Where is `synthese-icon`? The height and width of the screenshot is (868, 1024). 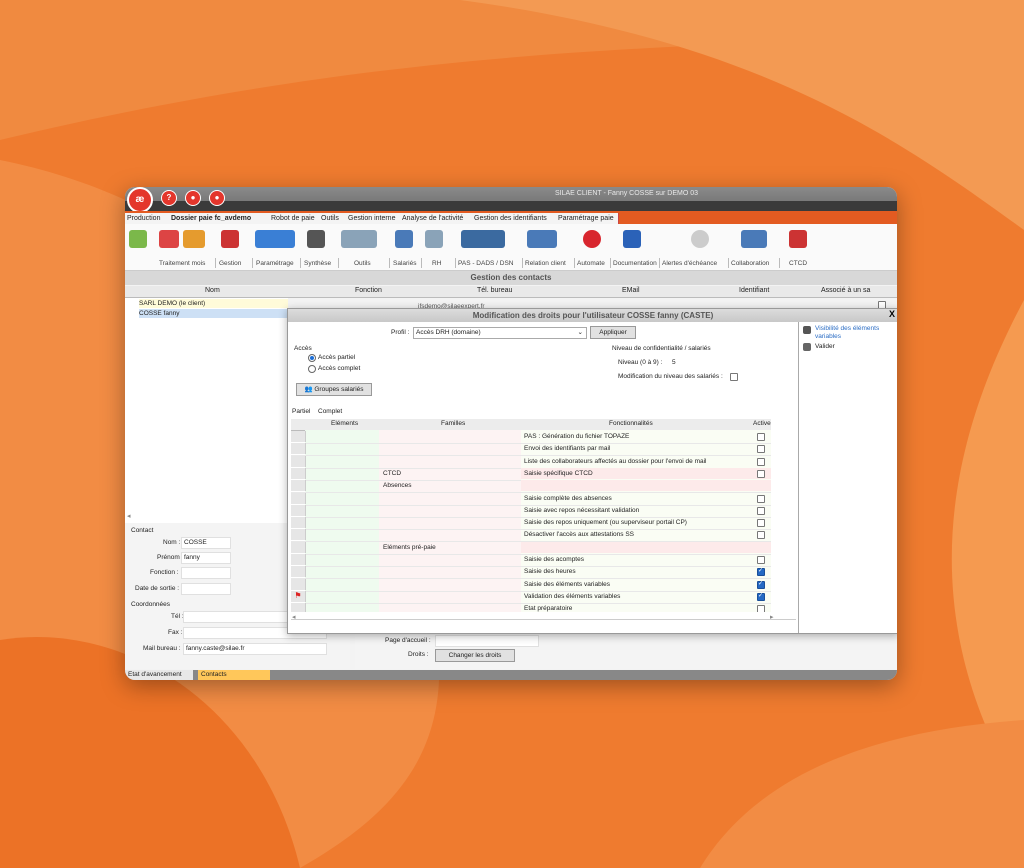 synthese-icon is located at coordinates (316, 239).